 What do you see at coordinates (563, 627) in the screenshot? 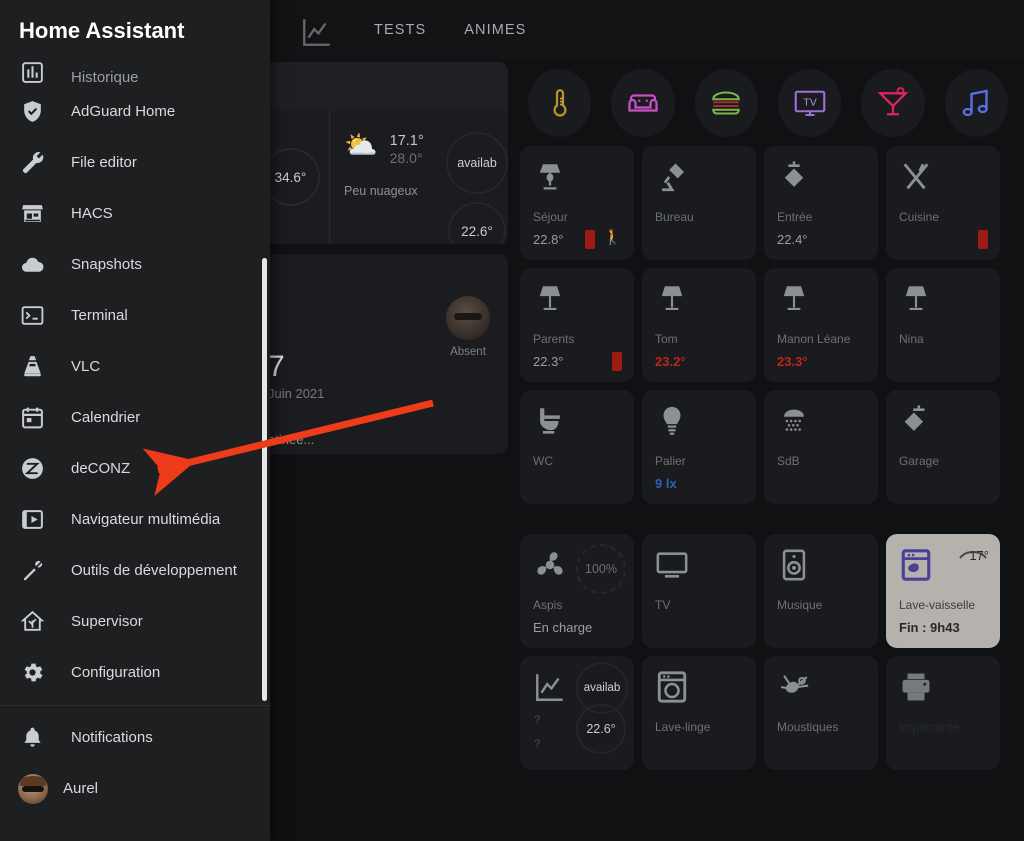
I see `tile-value: En charge` at bounding box center [563, 627].